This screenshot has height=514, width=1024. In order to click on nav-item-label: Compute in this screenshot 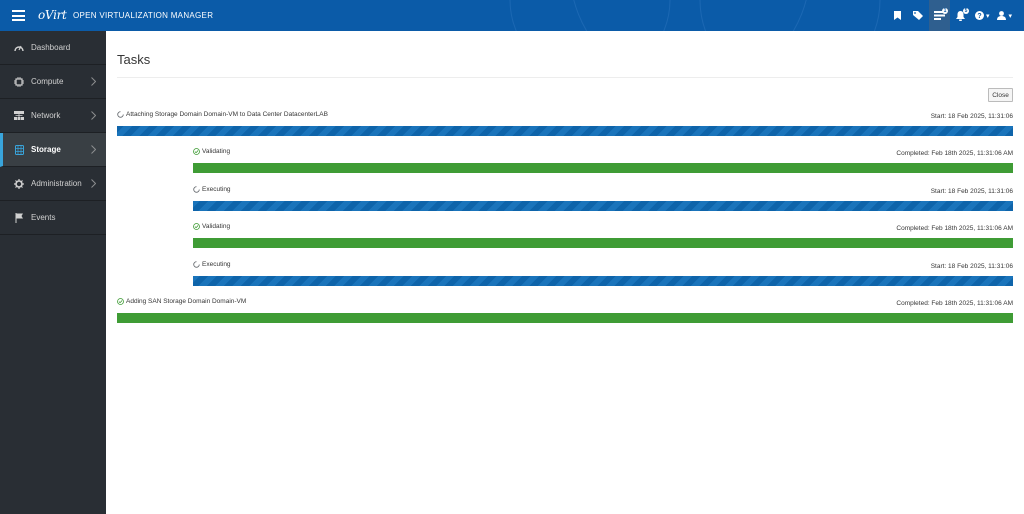, I will do `click(47, 81)`.